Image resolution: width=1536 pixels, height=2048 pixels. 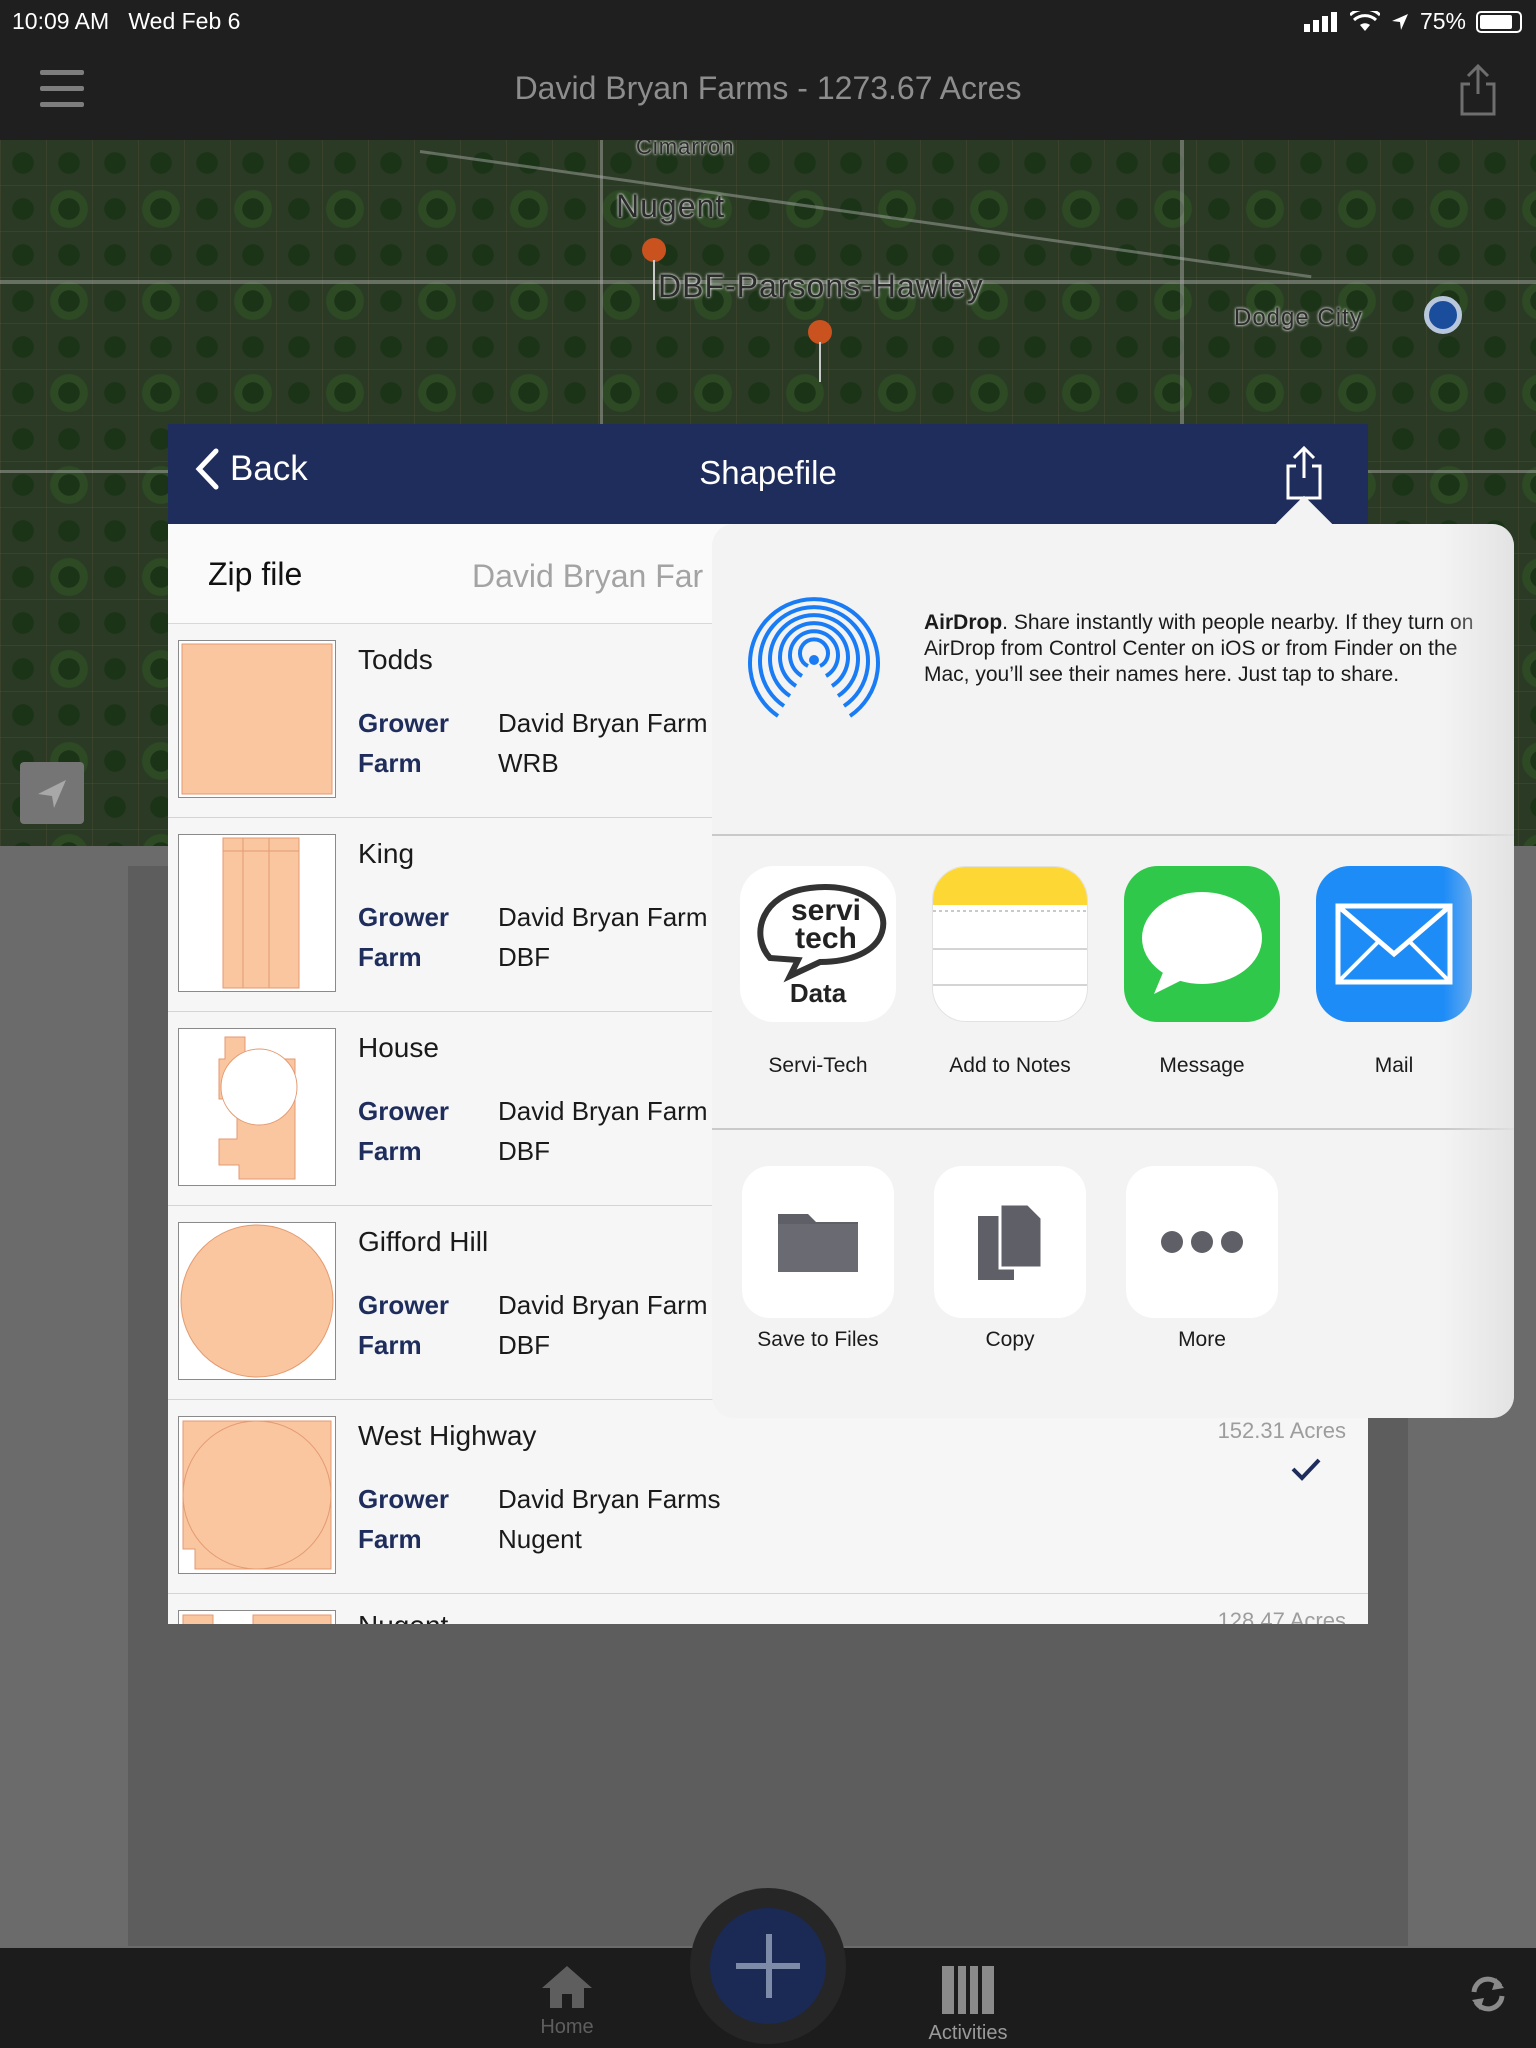 I want to click on location-arrow-icon, so click(x=1399, y=21).